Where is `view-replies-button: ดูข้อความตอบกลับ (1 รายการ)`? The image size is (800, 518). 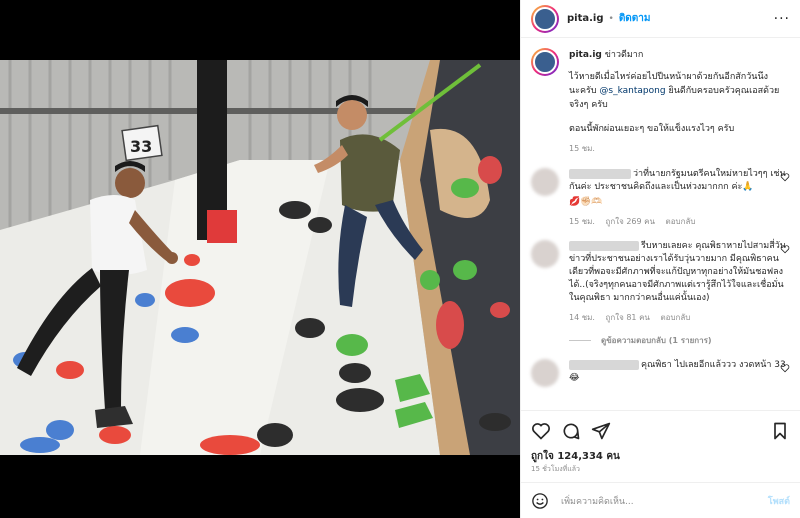
view-replies-button: ดูข้อความตอบกลับ (1 รายการ) is located at coordinates (679, 340).